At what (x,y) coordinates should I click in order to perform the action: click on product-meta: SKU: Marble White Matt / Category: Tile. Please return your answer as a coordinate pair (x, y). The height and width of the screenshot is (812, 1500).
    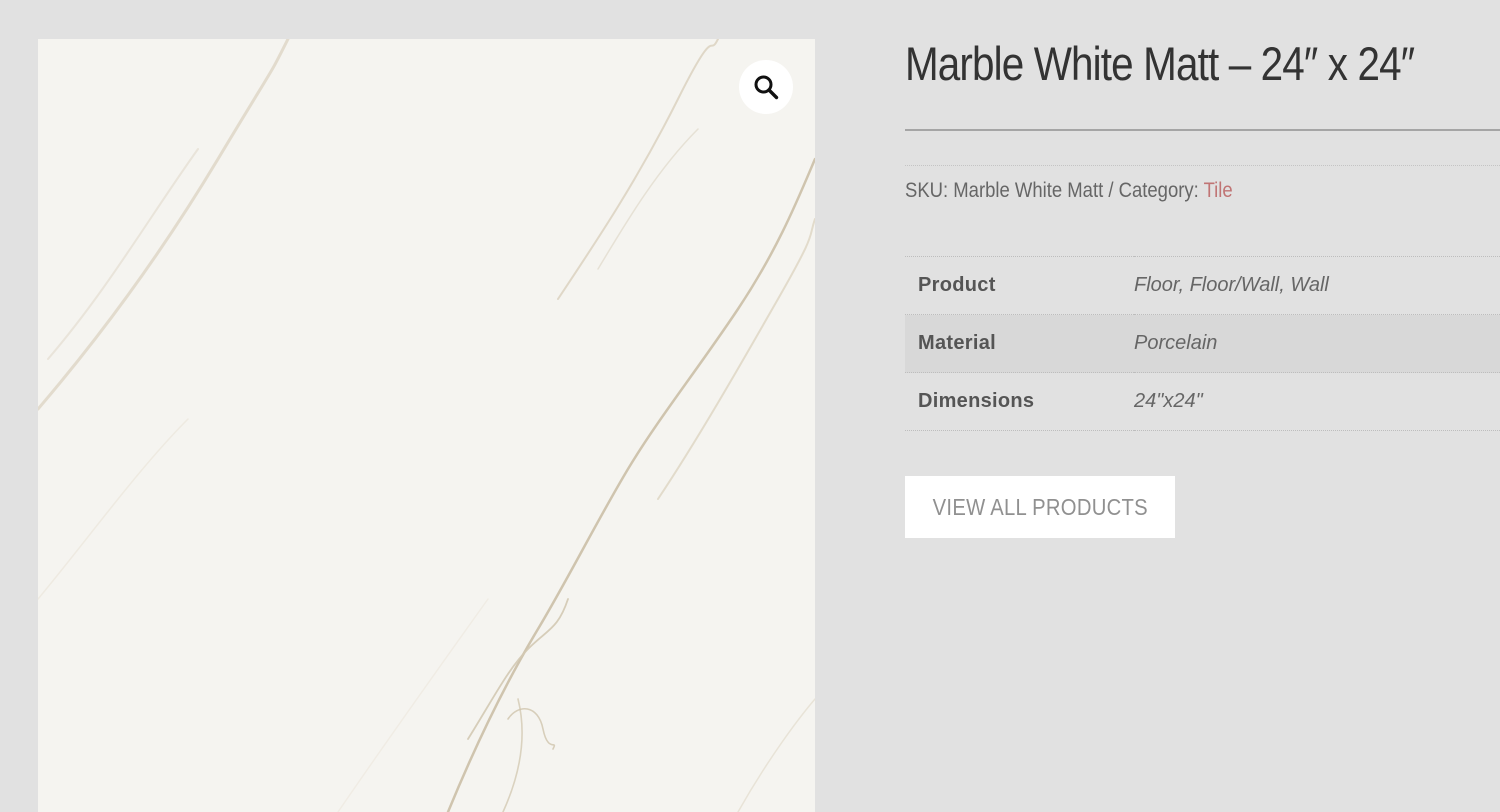
    Looking at the image, I should click on (1069, 191).